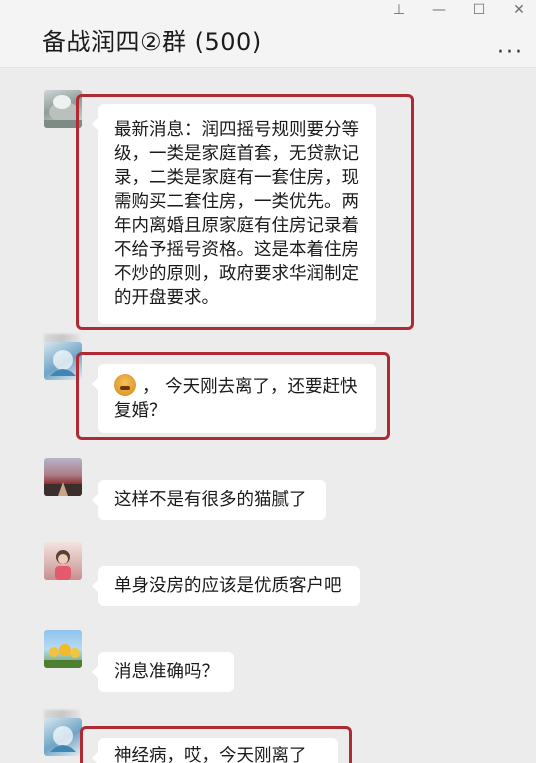 The height and width of the screenshot is (763, 536). I want to click on message-bubble: 神经病，哎，今天刚离了, so click(215, 750).